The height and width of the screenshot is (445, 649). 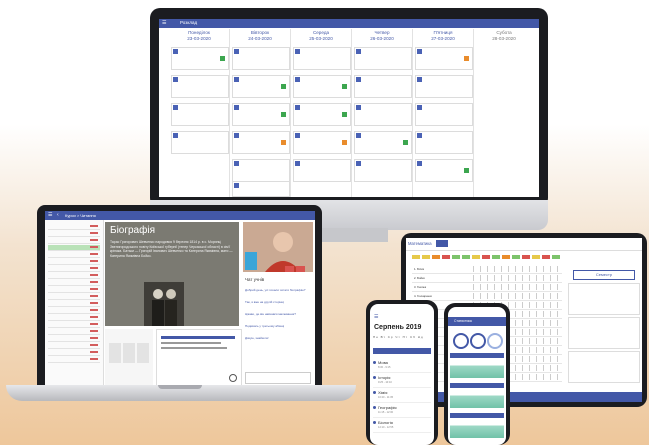 What do you see at coordinates (382, 32) in the screenshot?
I see `day-name: Четвер` at bounding box center [382, 32].